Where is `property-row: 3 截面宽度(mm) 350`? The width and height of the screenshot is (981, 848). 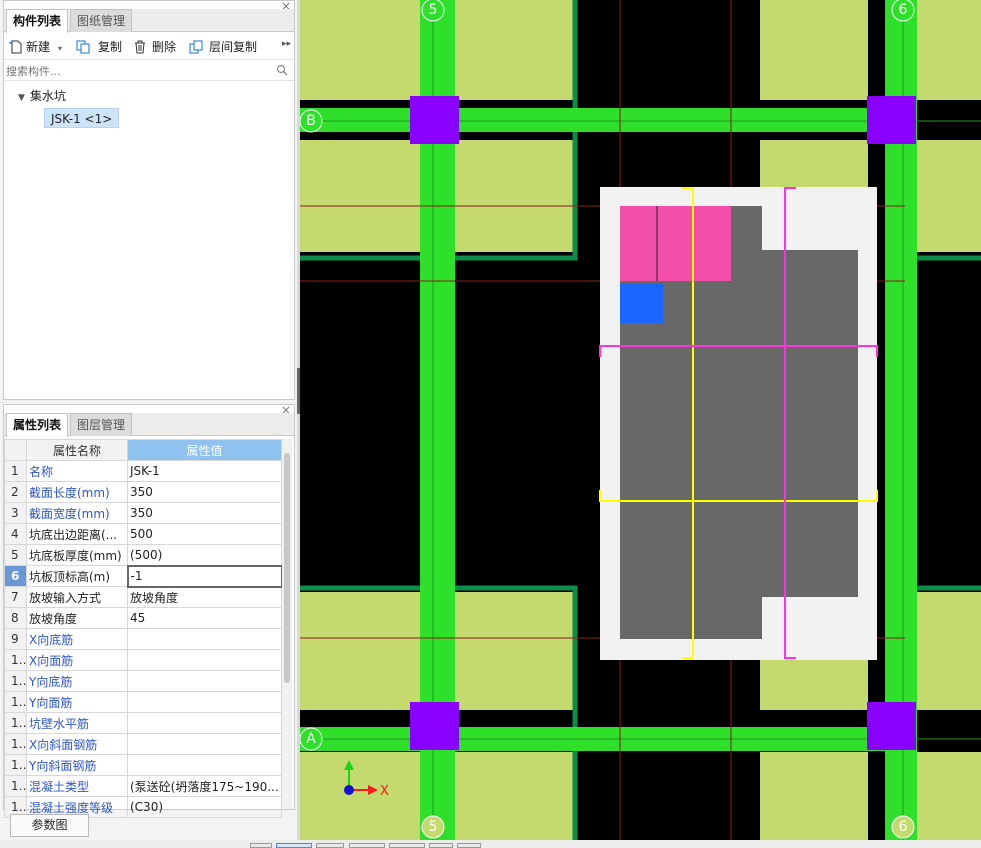 property-row: 3 截面宽度(mm) 350 is located at coordinates (143, 513).